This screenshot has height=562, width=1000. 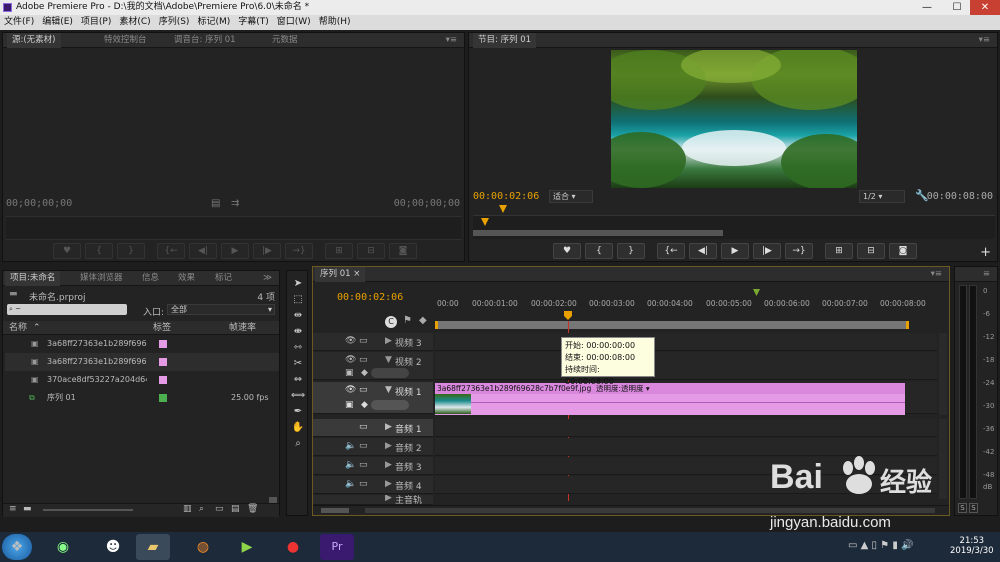 What do you see at coordinates (186, 278) in the screenshot?
I see `tab-effects: 效果` at bounding box center [186, 278].